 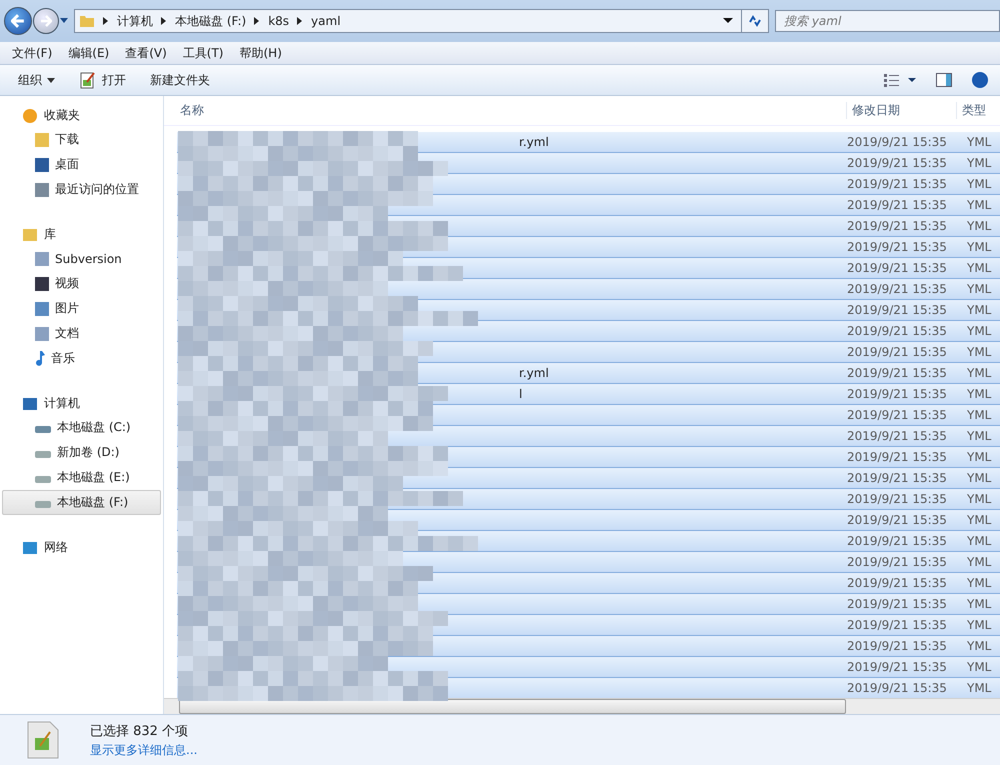 What do you see at coordinates (81, 234) in the screenshot?
I see `sidebar-item: 库` at bounding box center [81, 234].